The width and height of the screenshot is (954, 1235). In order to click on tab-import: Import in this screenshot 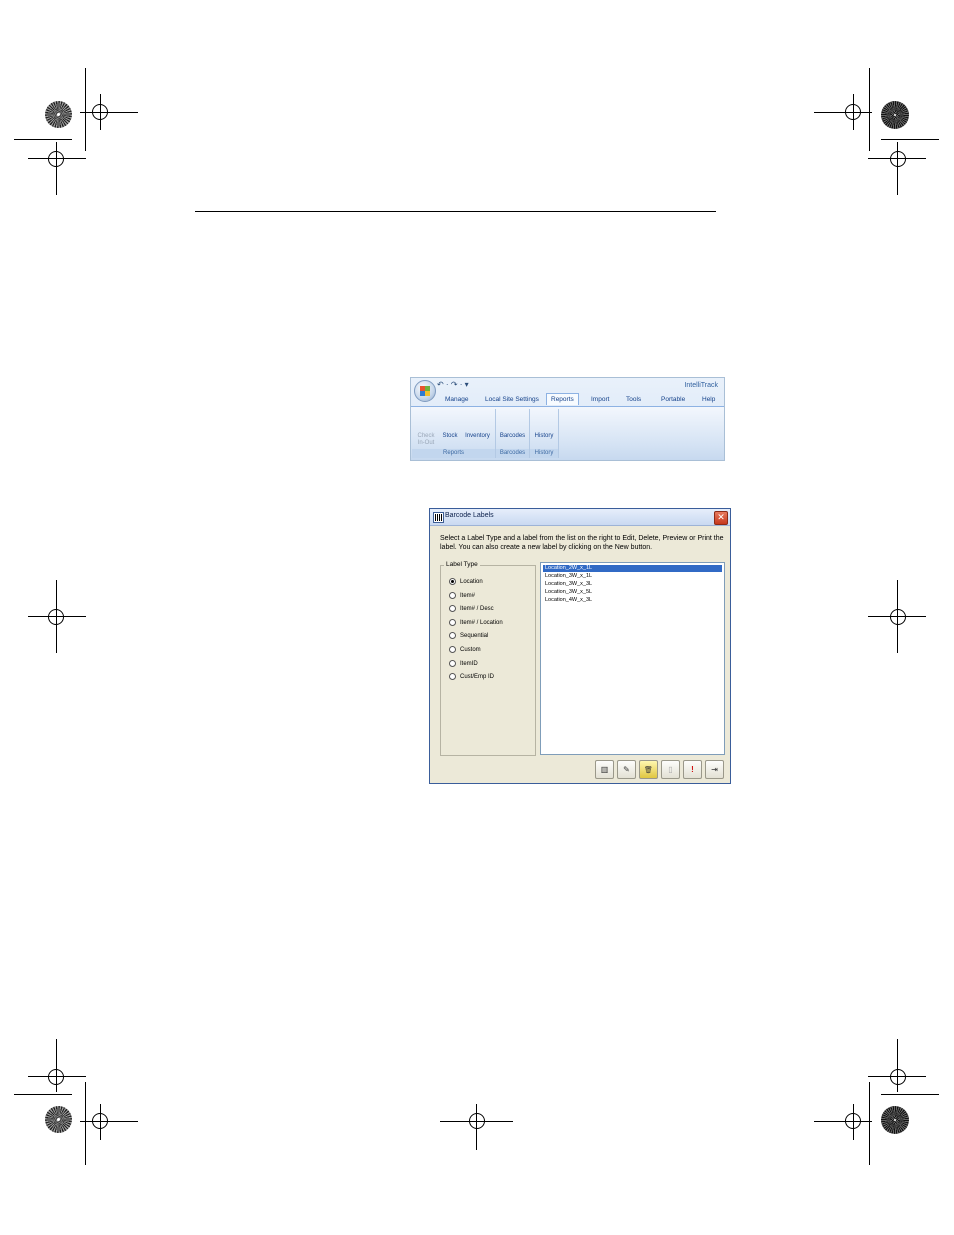, I will do `click(600, 399)`.